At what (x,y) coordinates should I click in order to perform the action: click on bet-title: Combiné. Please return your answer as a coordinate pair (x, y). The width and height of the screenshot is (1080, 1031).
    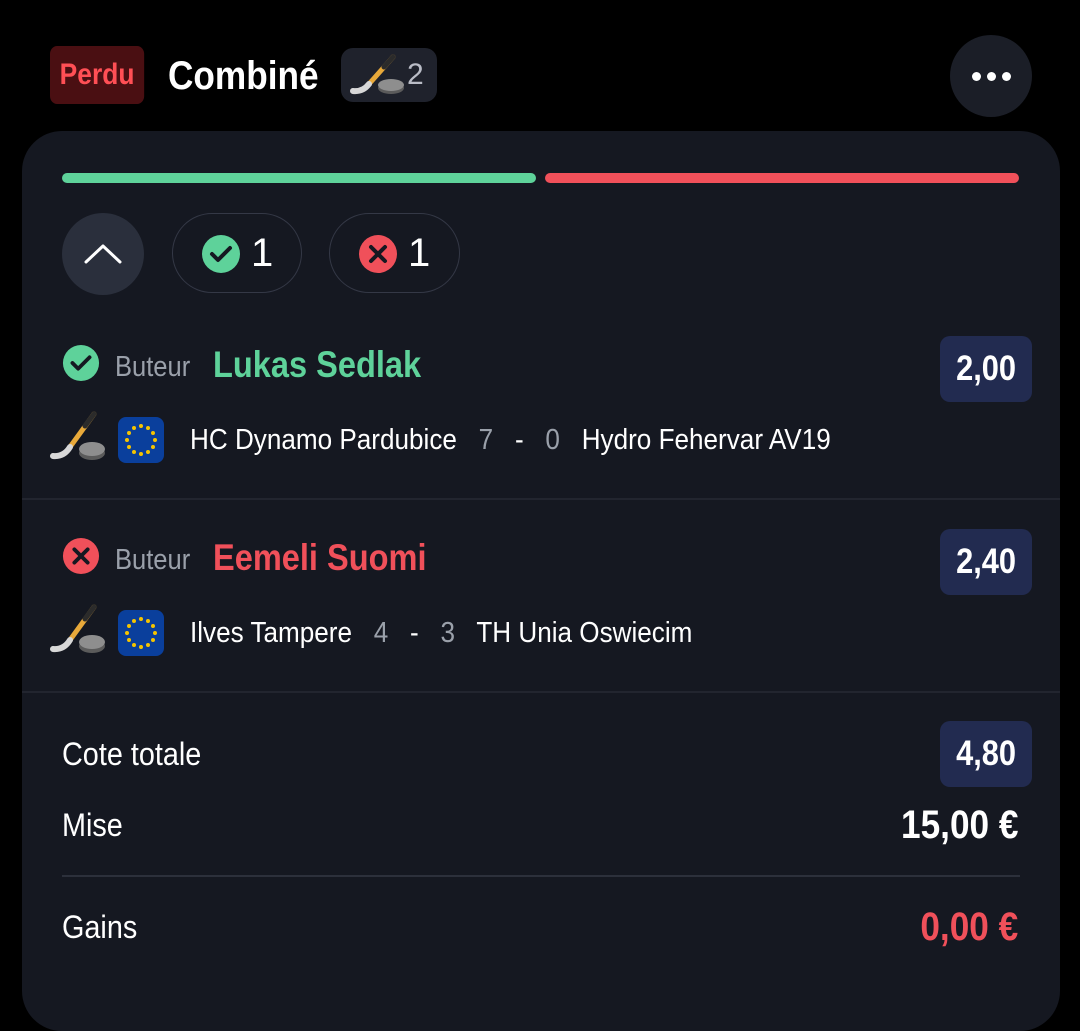
    Looking at the image, I should click on (243, 76).